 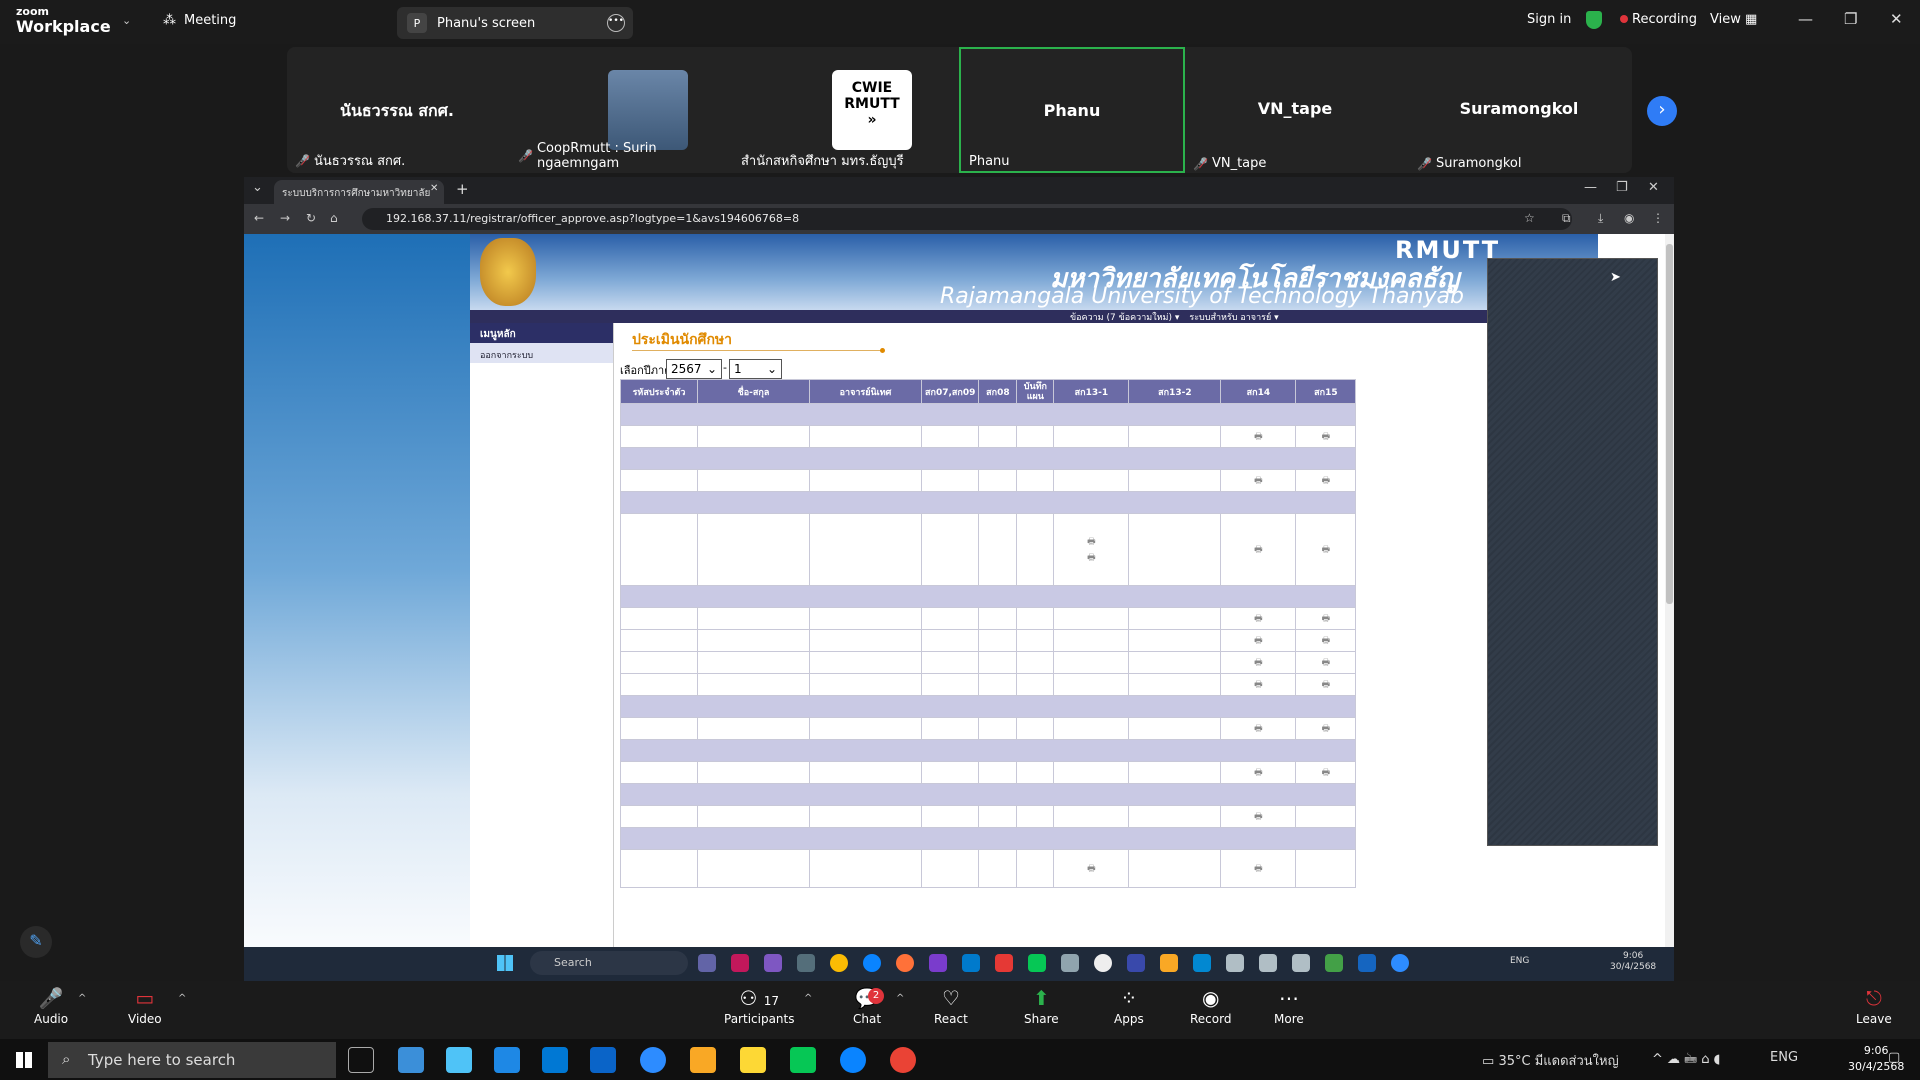 I want to click on sidebar-logout: ออกจากระบบ, so click(x=541, y=353).